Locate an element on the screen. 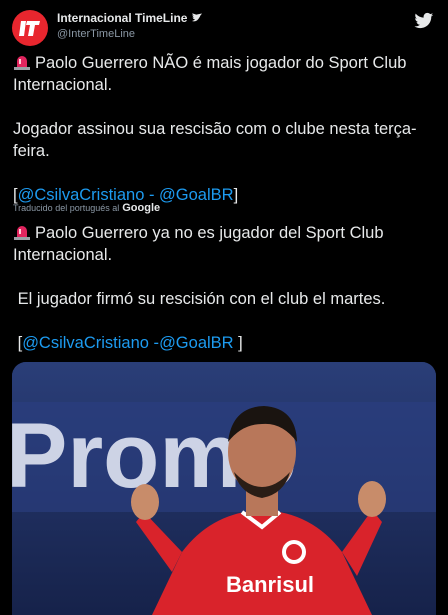 The height and width of the screenshot is (615, 448). twitter-bird-icon is located at coordinates (424, 21).